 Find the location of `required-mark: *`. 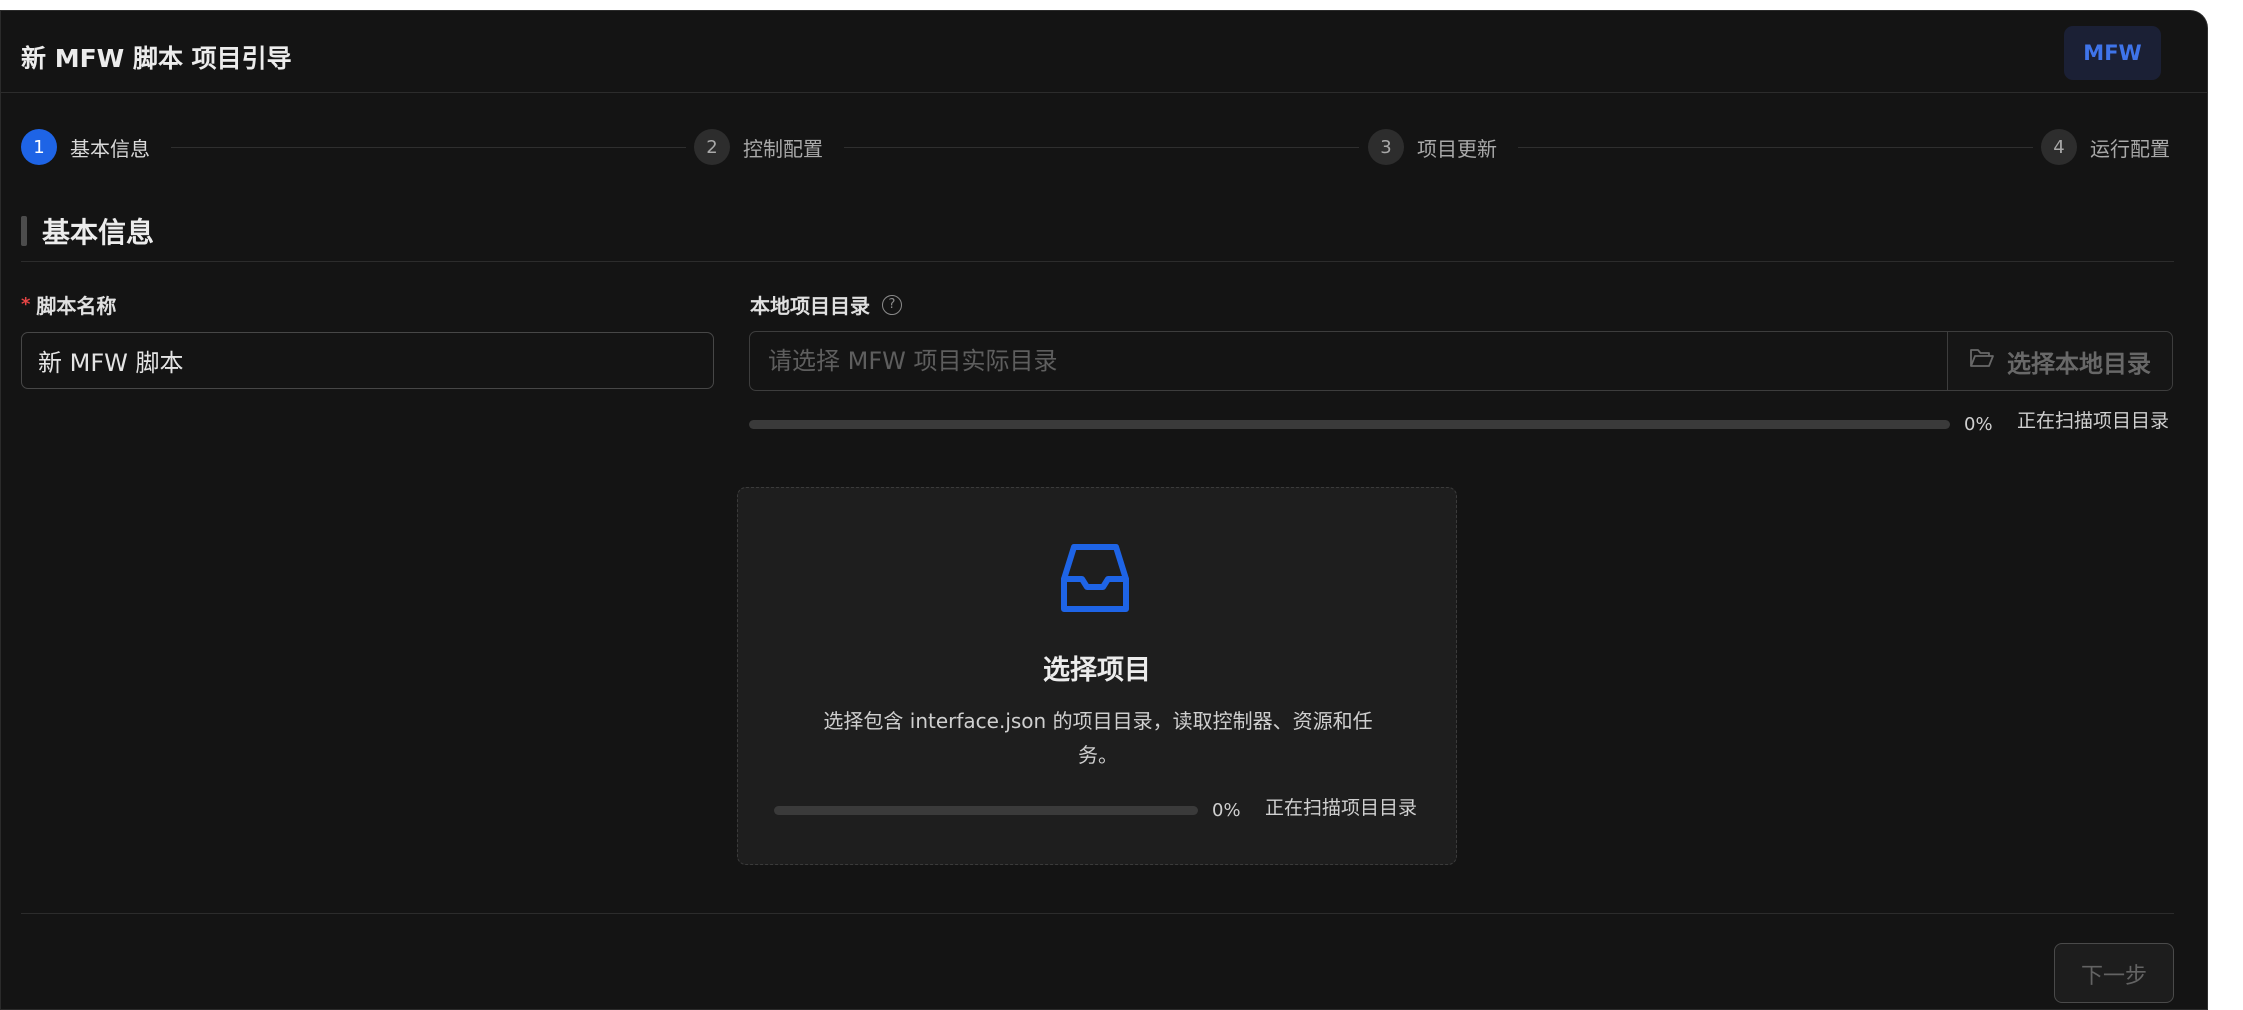

required-mark: * is located at coordinates (26, 304).